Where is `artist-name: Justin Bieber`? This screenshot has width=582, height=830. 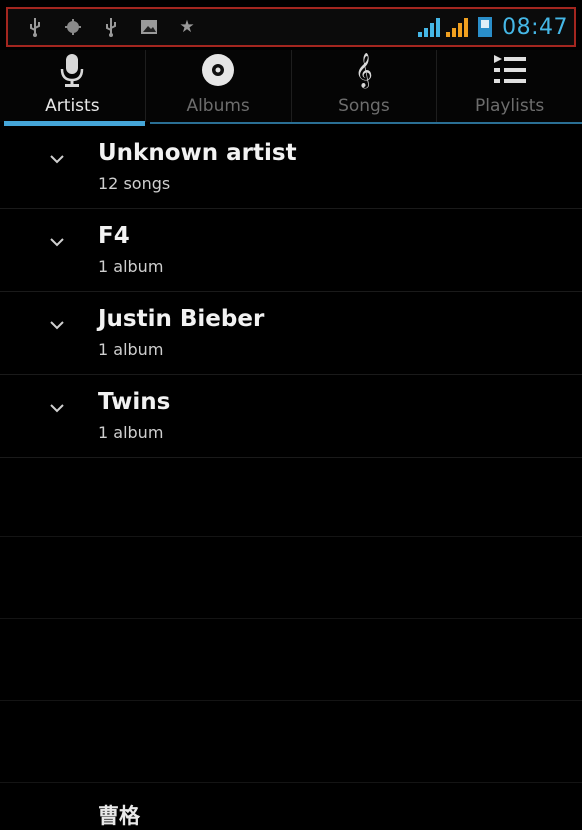
artist-name: Justin Bieber is located at coordinates (181, 319).